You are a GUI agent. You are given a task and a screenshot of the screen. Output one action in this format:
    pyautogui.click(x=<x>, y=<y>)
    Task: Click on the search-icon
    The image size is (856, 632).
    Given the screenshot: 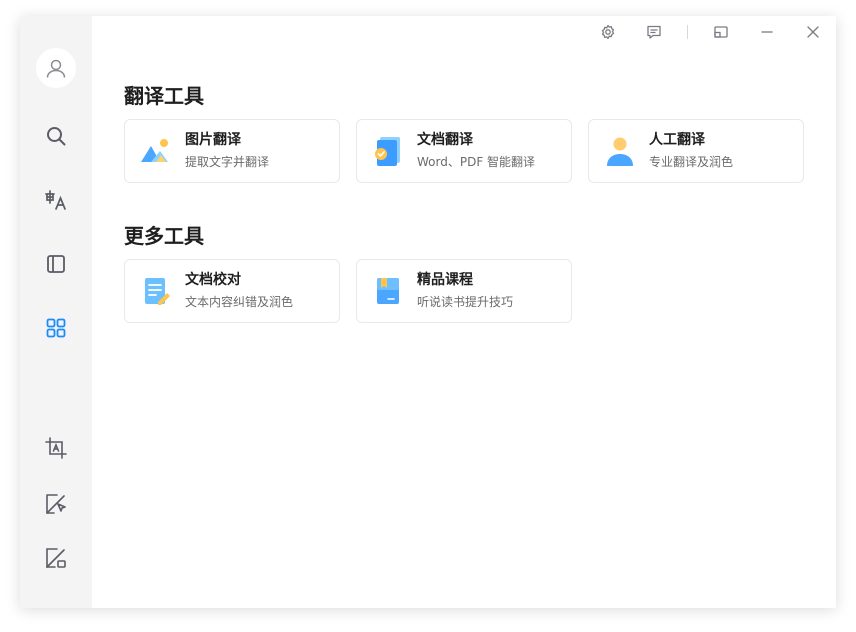 What is the action you would take?
    pyautogui.click(x=56, y=136)
    